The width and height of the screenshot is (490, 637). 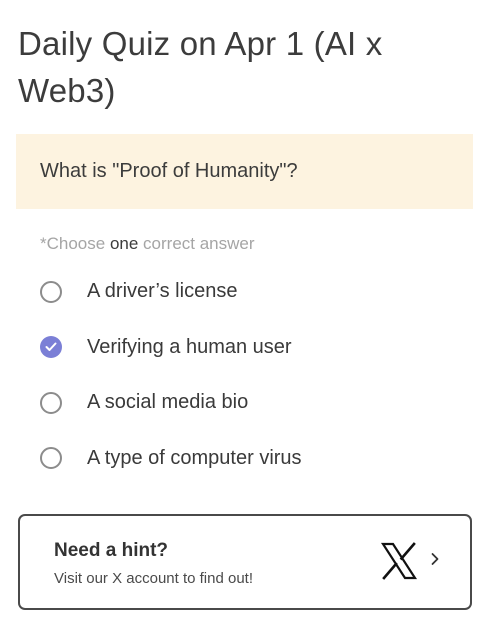 What do you see at coordinates (399, 561) in the screenshot?
I see `x-logo-icon` at bounding box center [399, 561].